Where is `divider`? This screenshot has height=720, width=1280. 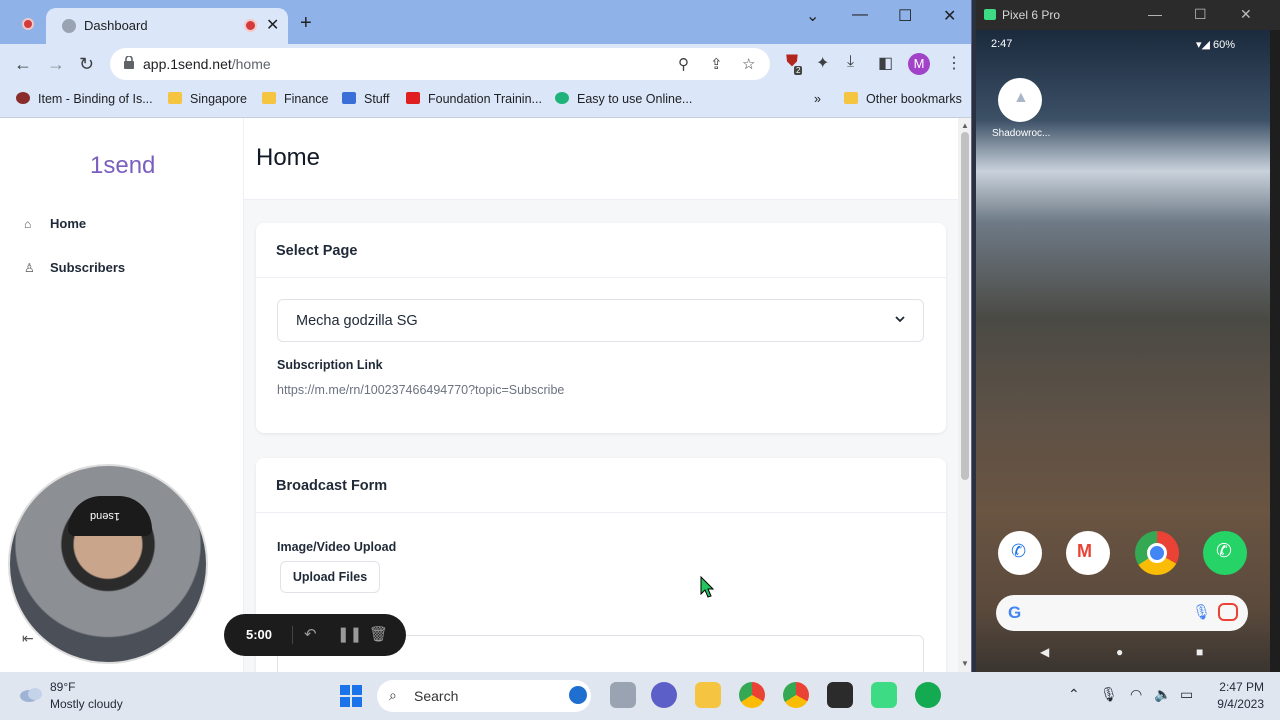 divider is located at coordinates (292, 635).